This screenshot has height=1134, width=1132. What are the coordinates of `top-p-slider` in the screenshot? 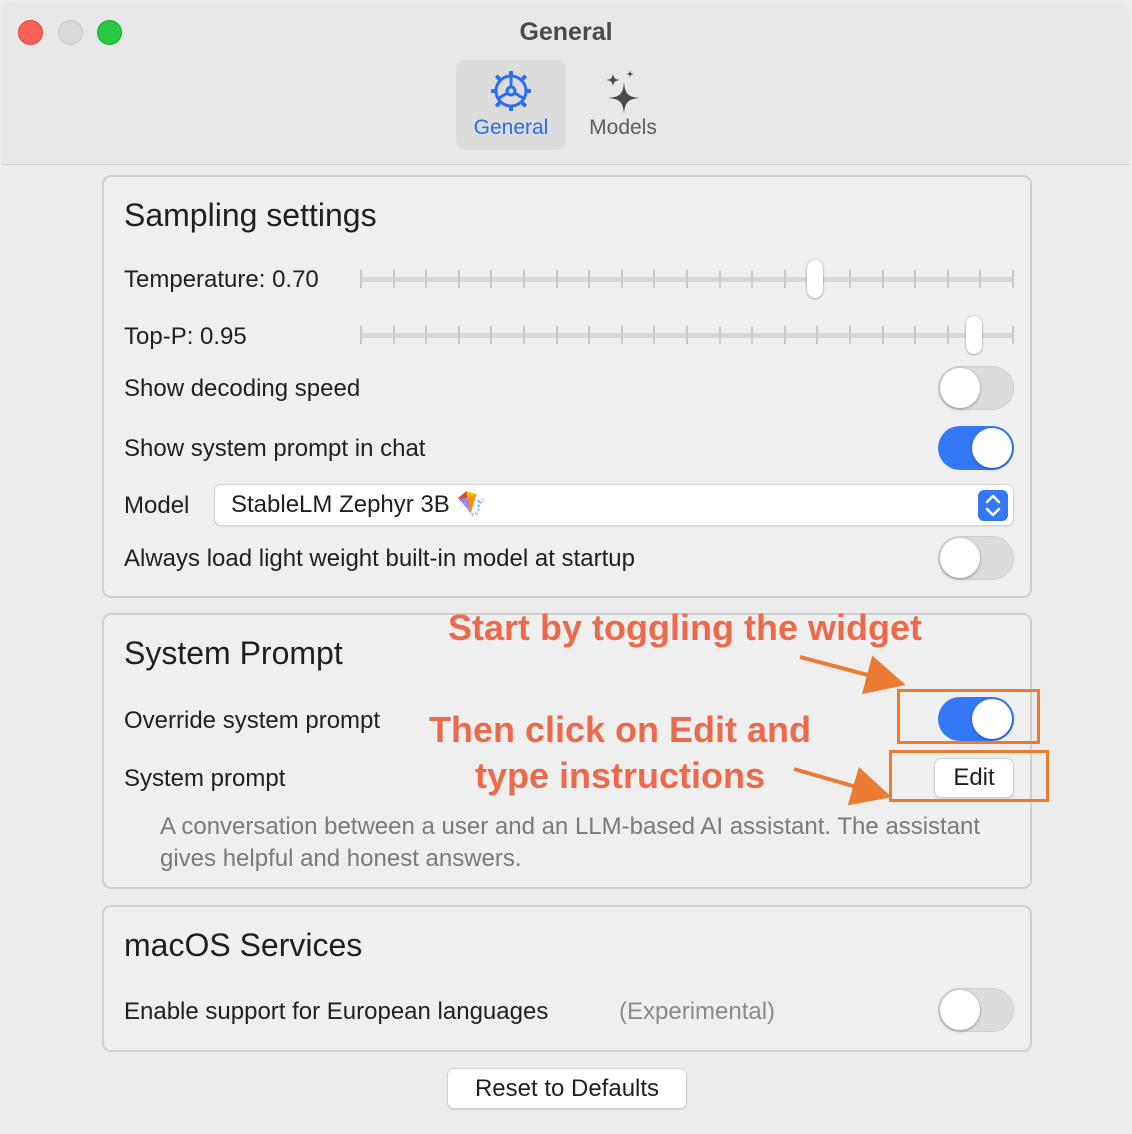 It's located at (687, 335).